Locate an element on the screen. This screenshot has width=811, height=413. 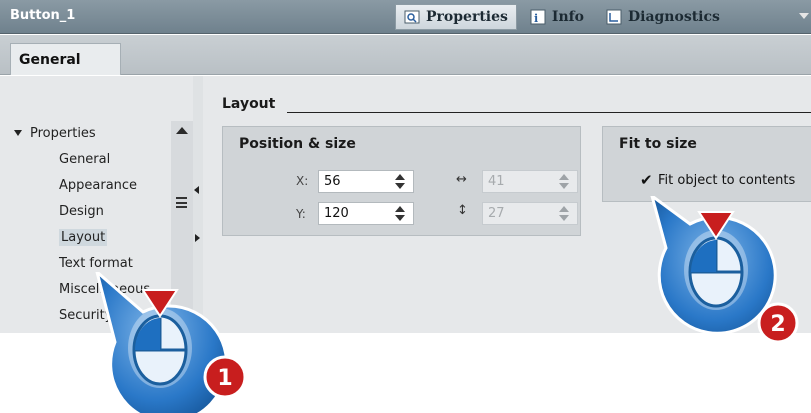
fit-to-size-group: Fit to size is located at coordinates (706, 164).